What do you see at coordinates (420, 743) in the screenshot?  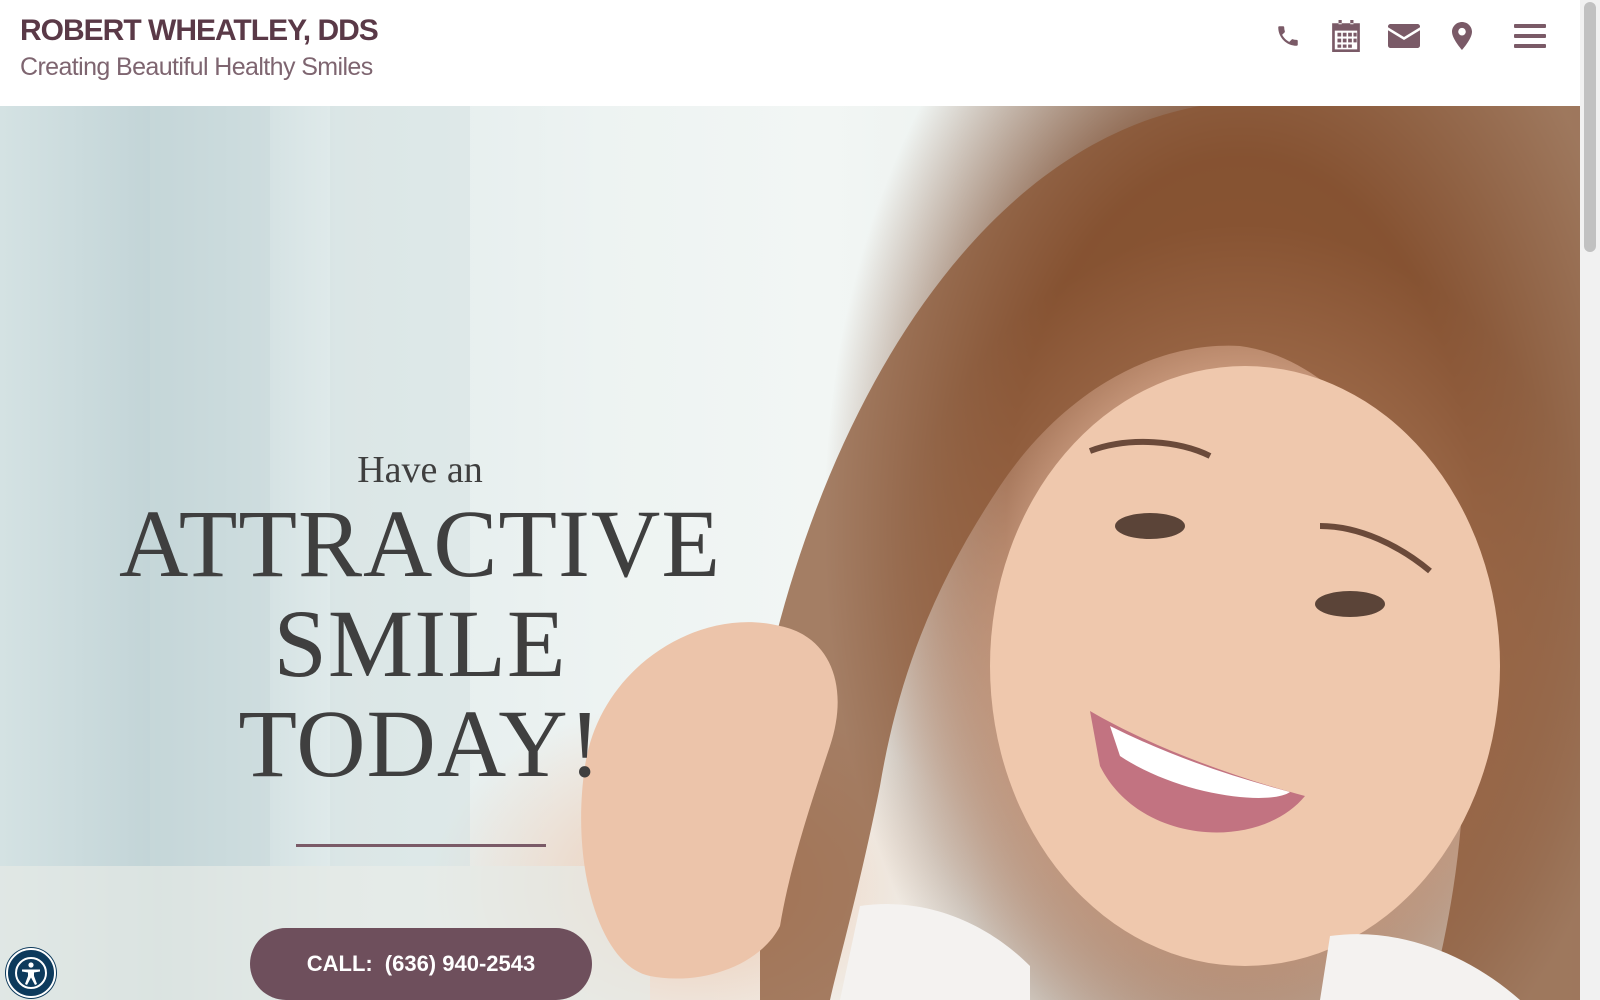 I see `hero-line-4: TODAY!` at bounding box center [420, 743].